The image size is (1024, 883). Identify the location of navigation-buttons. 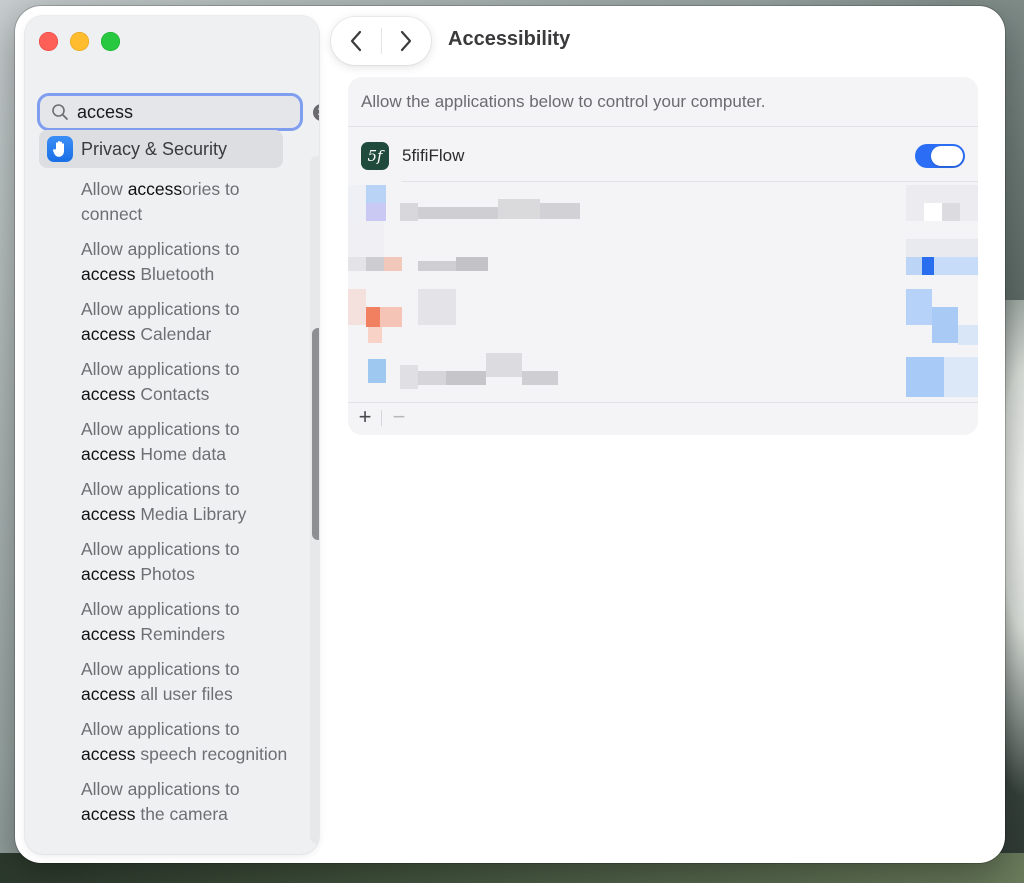
(381, 41).